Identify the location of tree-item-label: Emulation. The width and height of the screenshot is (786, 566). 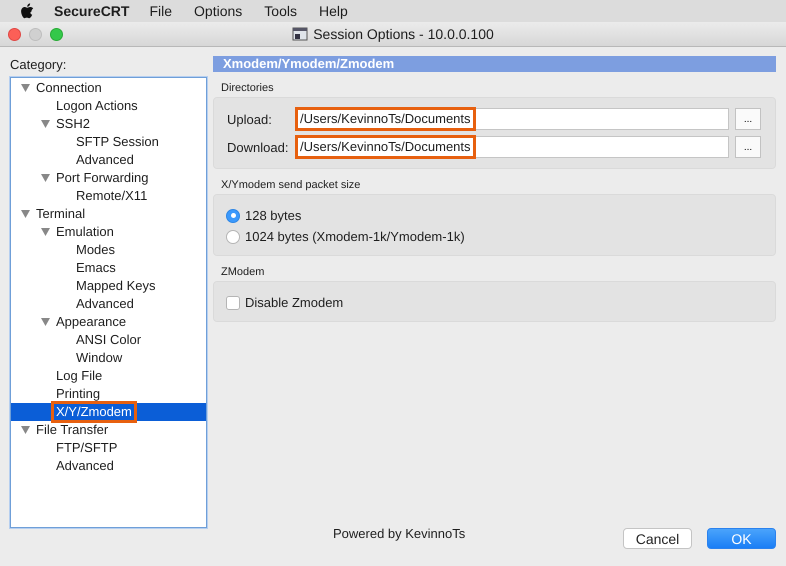
(85, 232).